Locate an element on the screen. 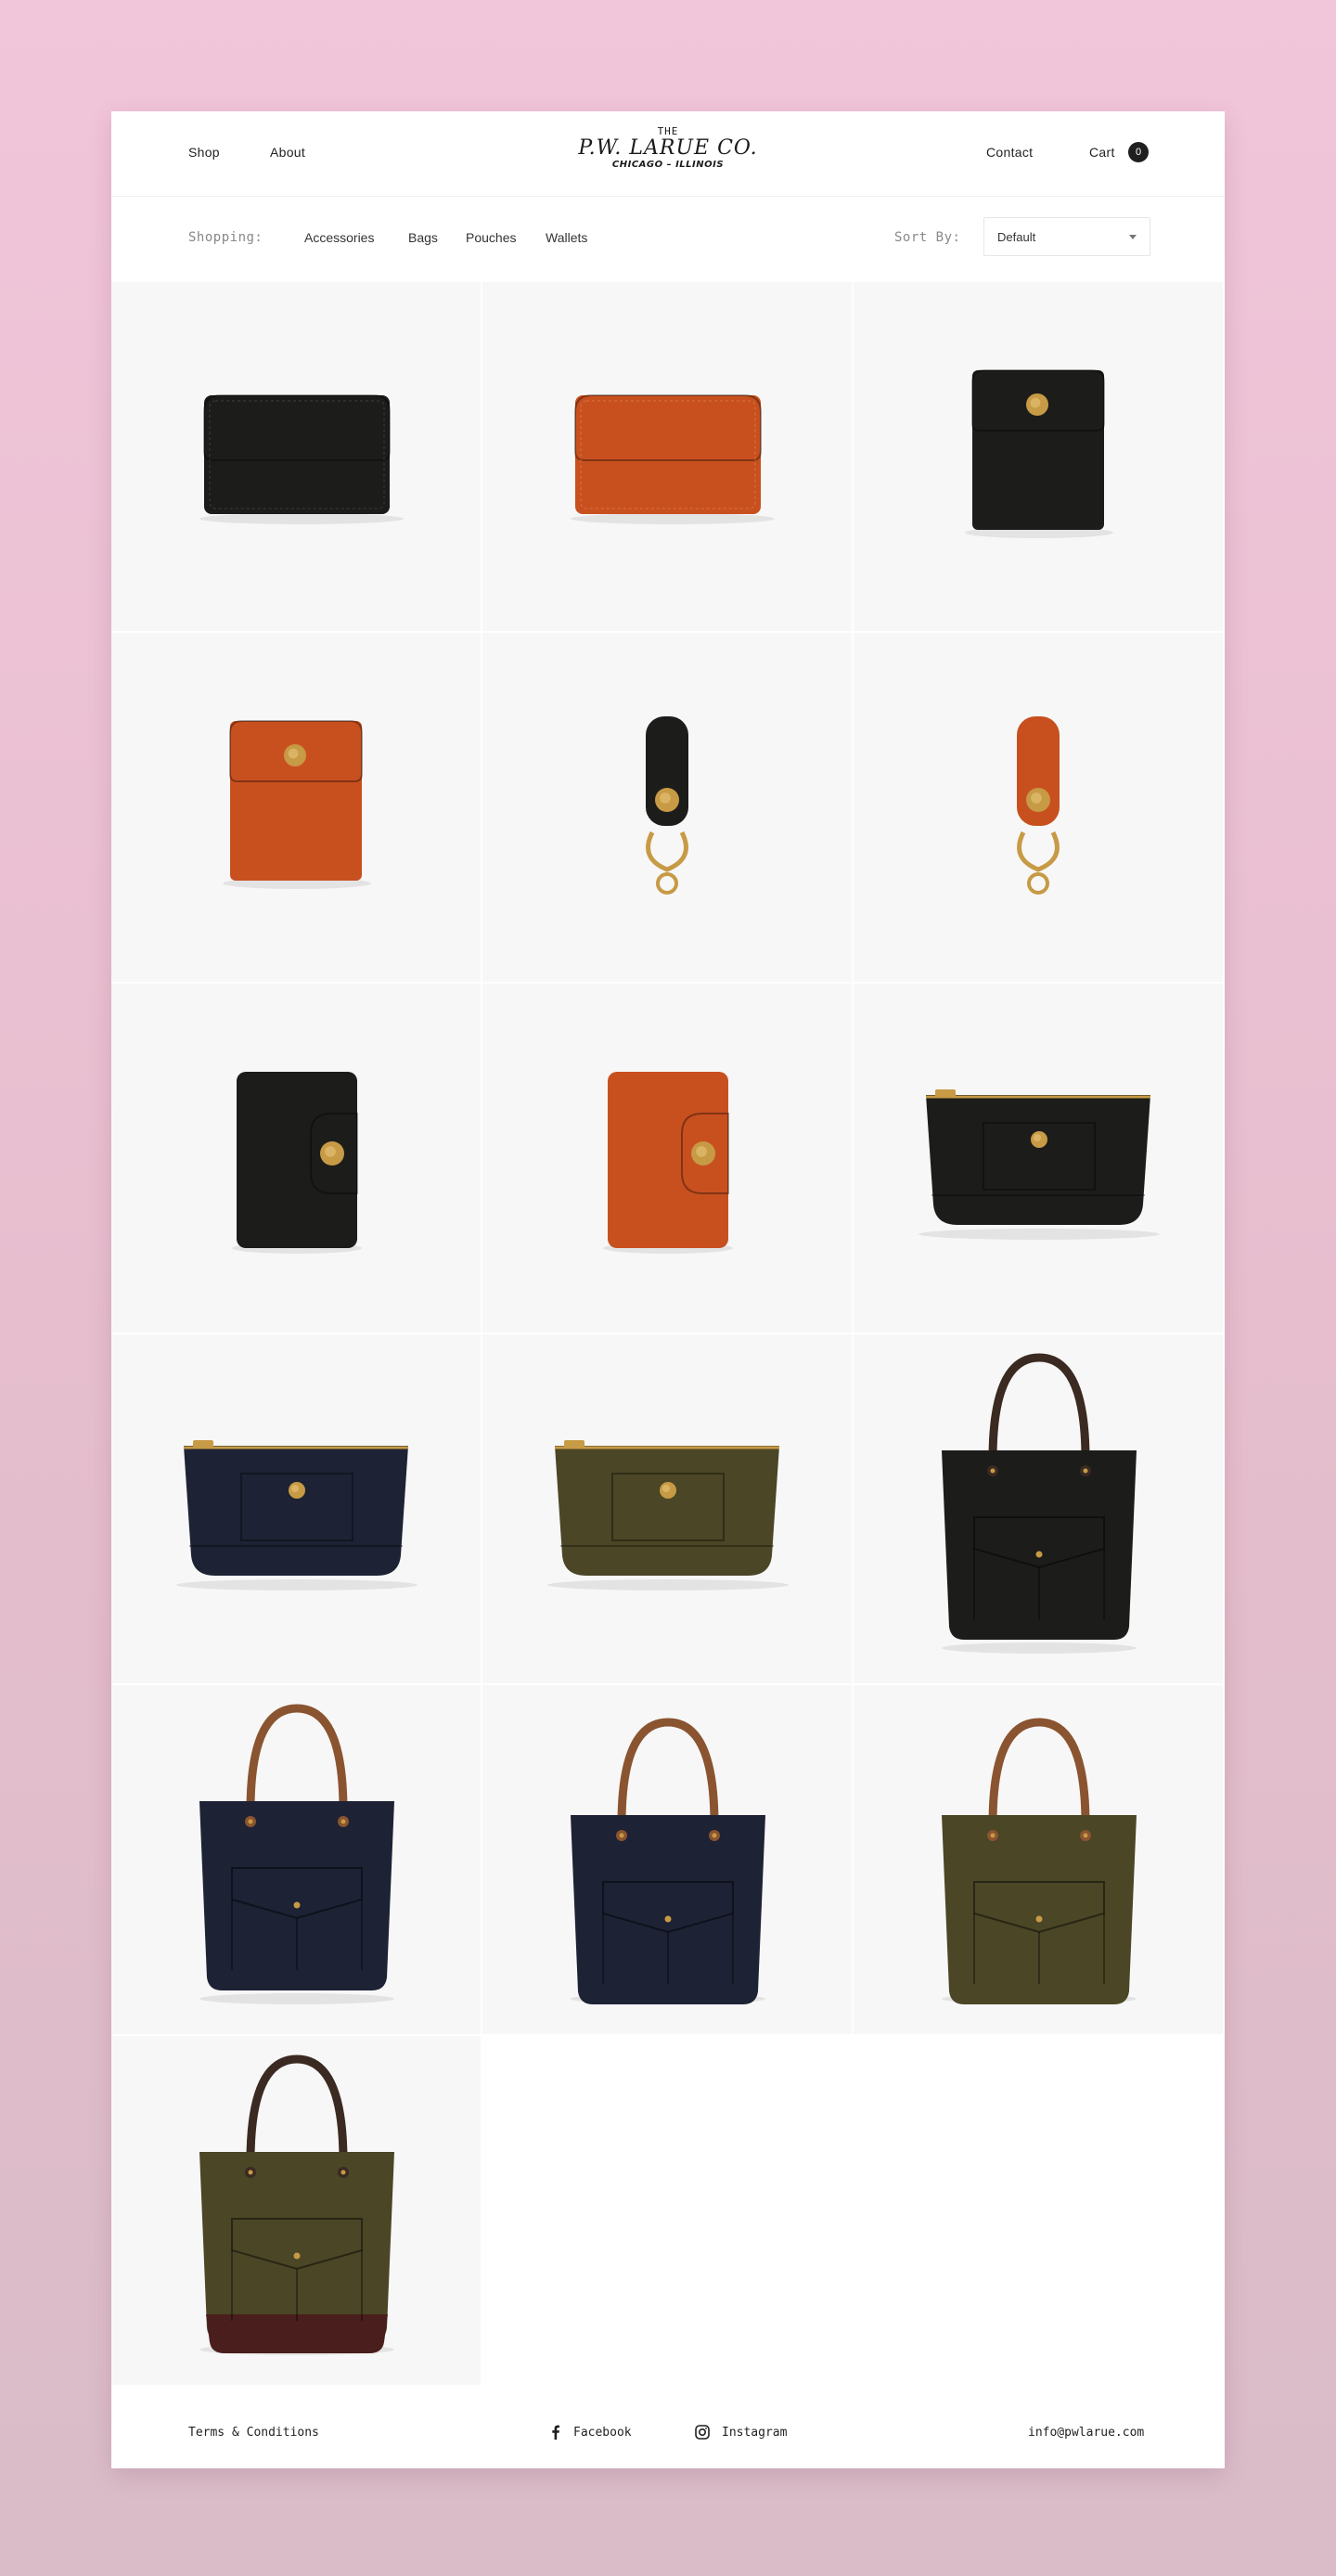  sort-value: Default is located at coordinates (1017, 237).